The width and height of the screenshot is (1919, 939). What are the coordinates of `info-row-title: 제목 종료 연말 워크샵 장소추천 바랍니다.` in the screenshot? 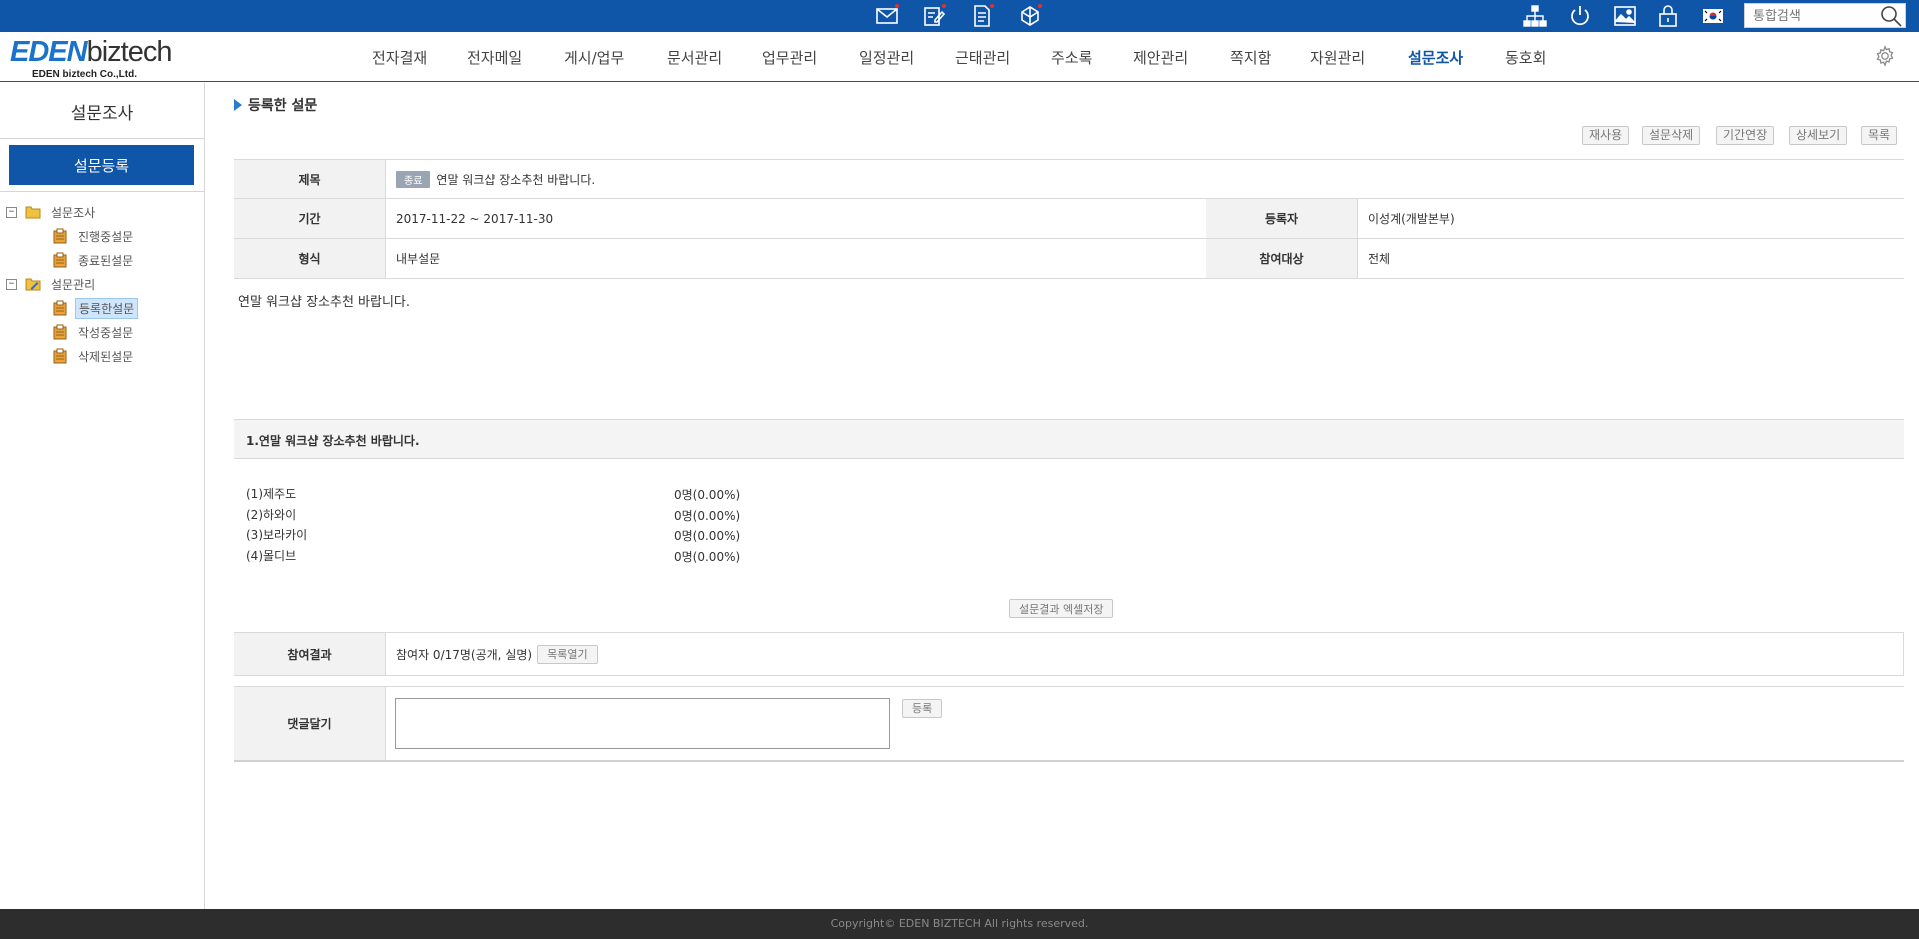 It's located at (1069, 179).